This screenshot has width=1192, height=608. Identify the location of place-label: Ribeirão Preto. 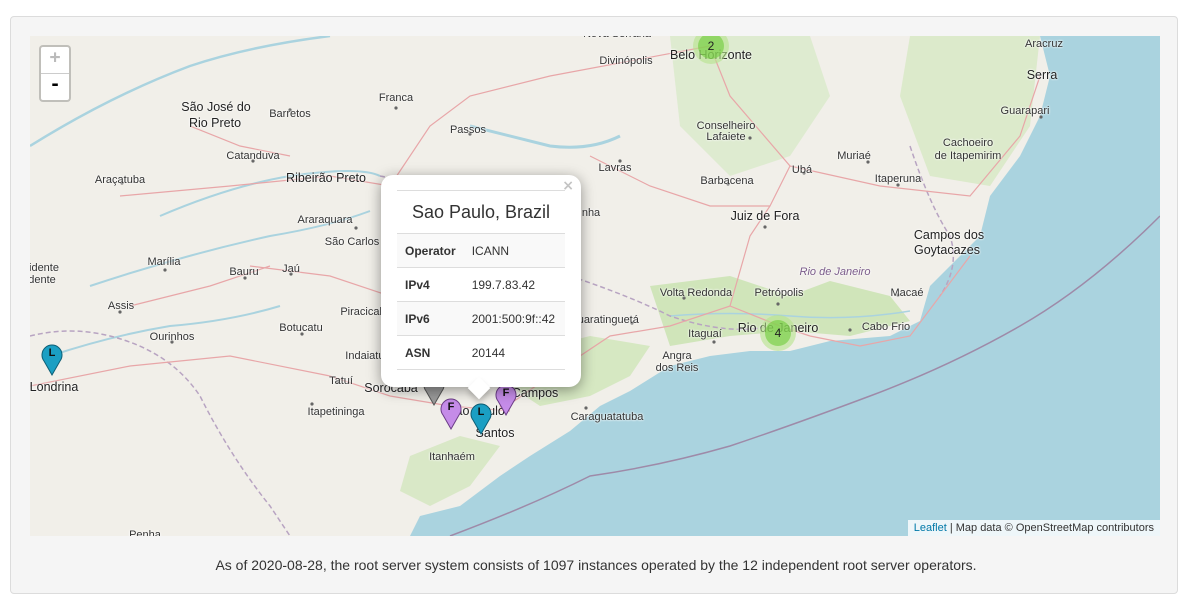
(326, 178).